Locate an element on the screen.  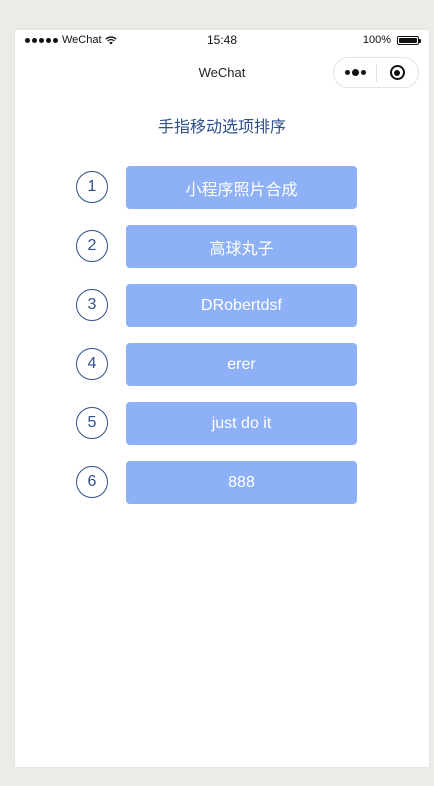
battery-icon is located at coordinates (409, 40).